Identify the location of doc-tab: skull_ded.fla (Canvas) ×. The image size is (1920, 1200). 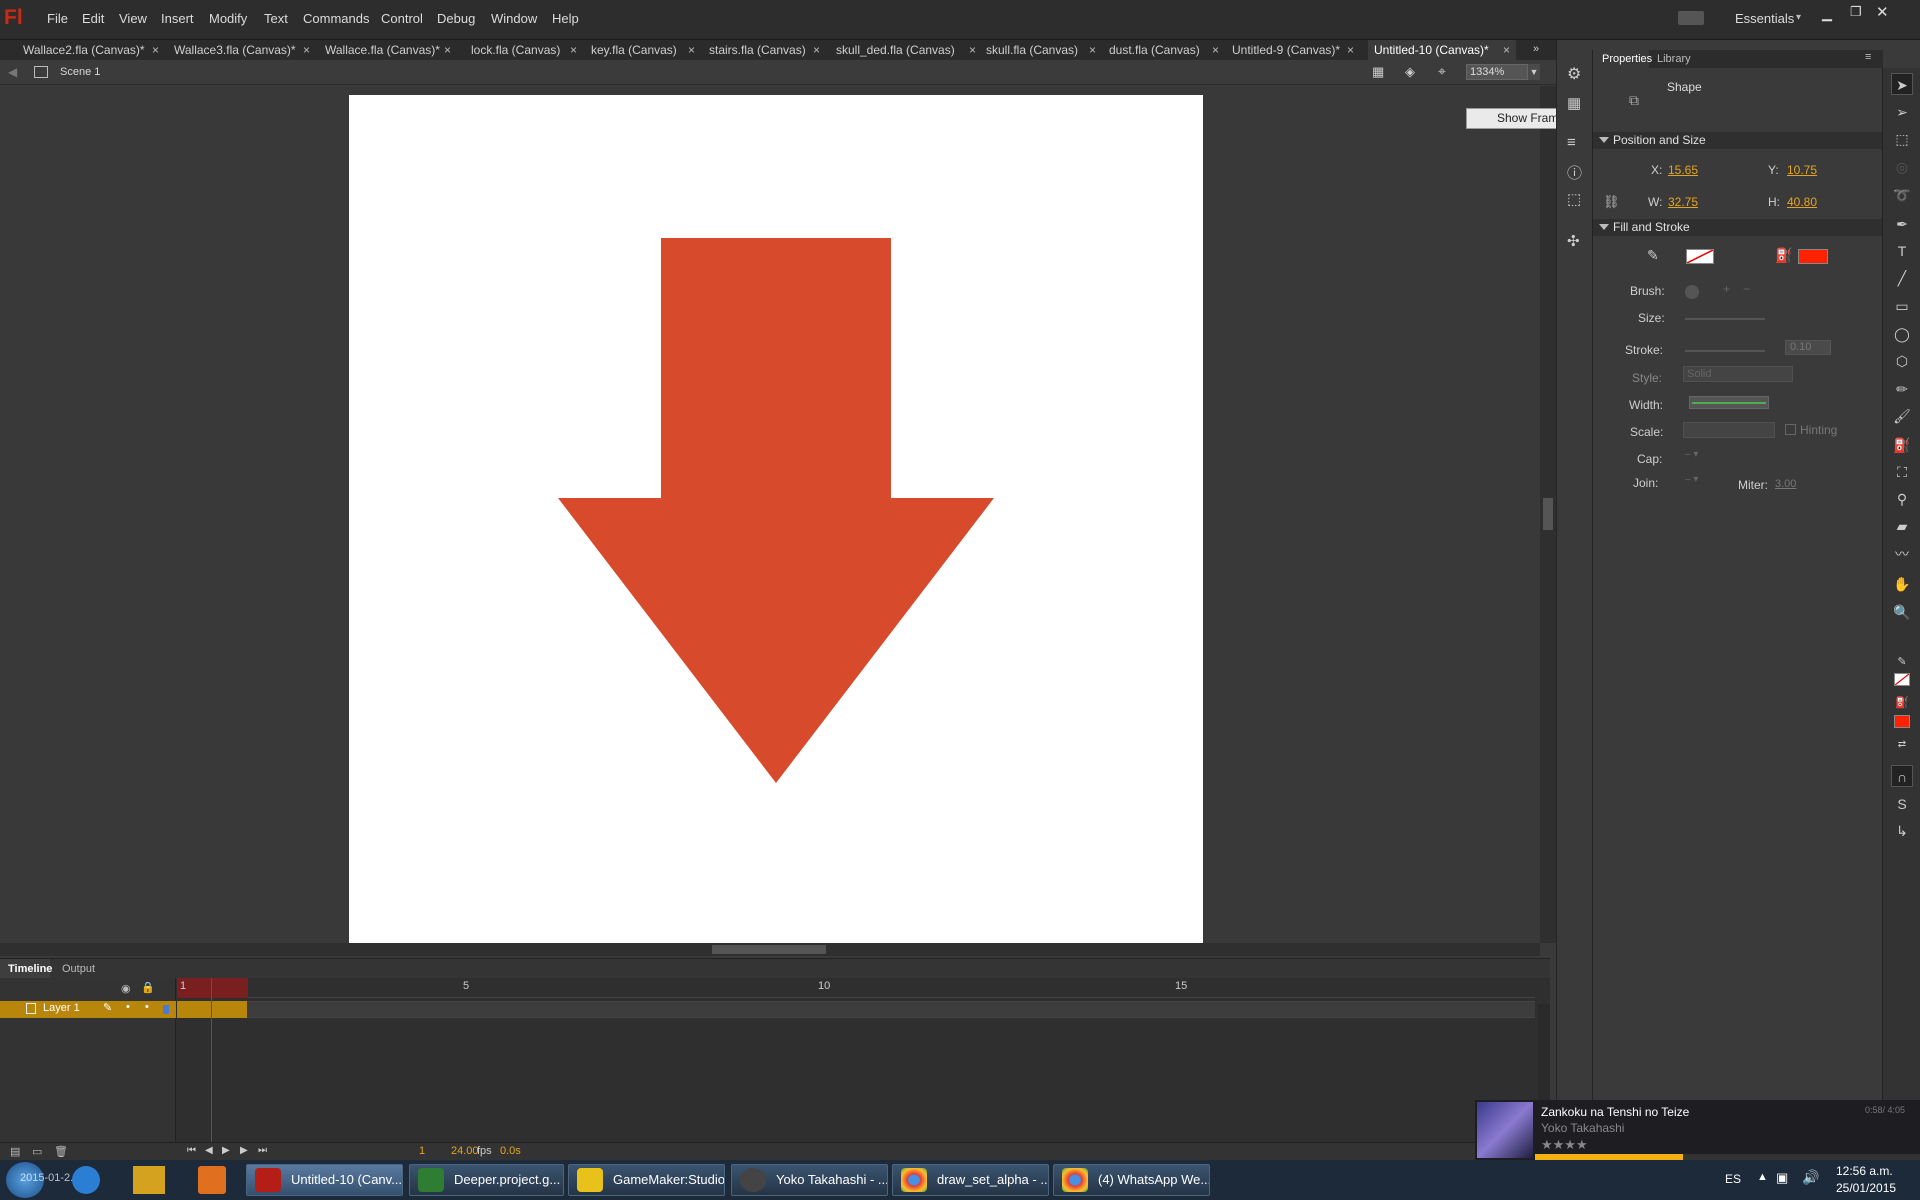
(906, 50).